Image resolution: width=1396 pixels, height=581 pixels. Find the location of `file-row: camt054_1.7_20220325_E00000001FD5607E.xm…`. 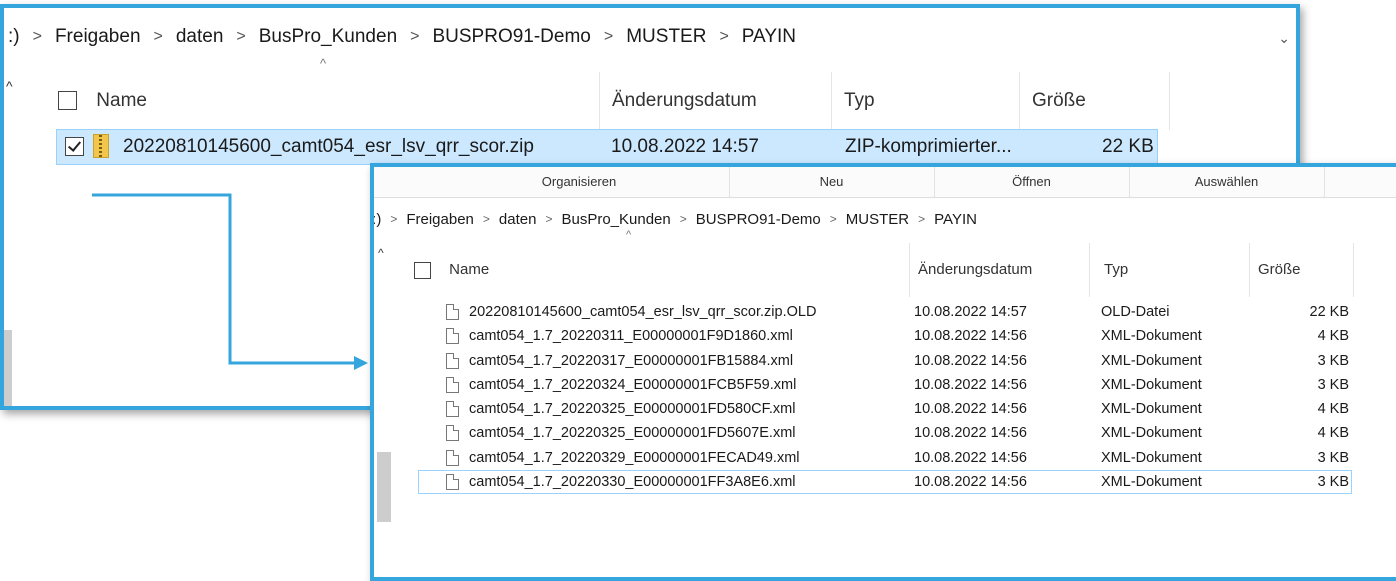

file-row: camt054_1.7_20220325_E00000001FD5607E.xm… is located at coordinates (885, 433).